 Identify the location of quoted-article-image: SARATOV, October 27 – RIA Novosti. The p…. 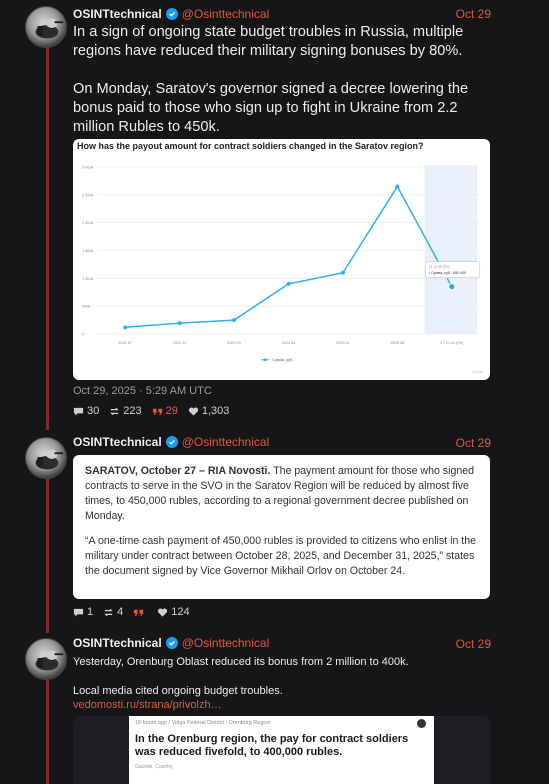
(281, 527).